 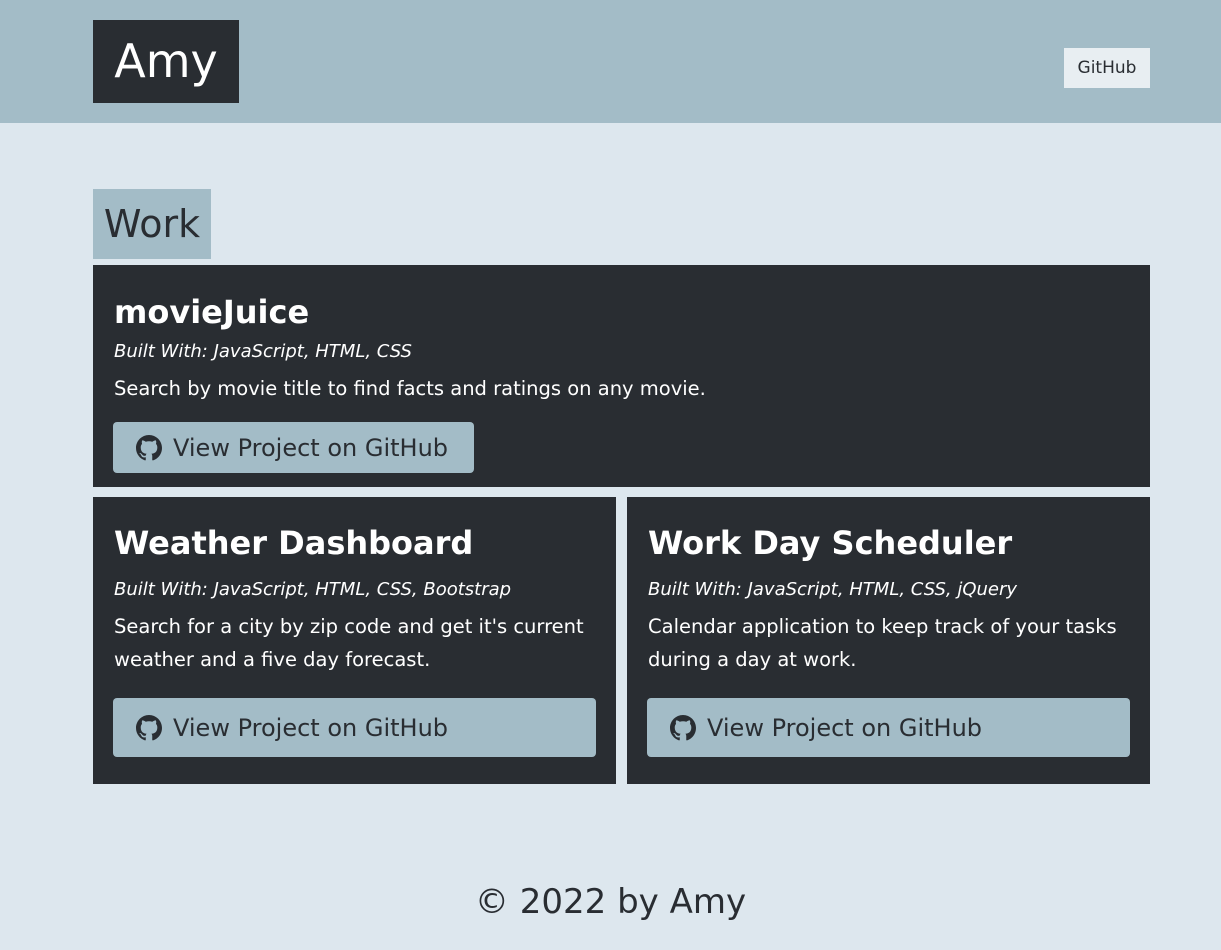 What do you see at coordinates (1107, 68) in the screenshot?
I see `github-nav-link: GitHub` at bounding box center [1107, 68].